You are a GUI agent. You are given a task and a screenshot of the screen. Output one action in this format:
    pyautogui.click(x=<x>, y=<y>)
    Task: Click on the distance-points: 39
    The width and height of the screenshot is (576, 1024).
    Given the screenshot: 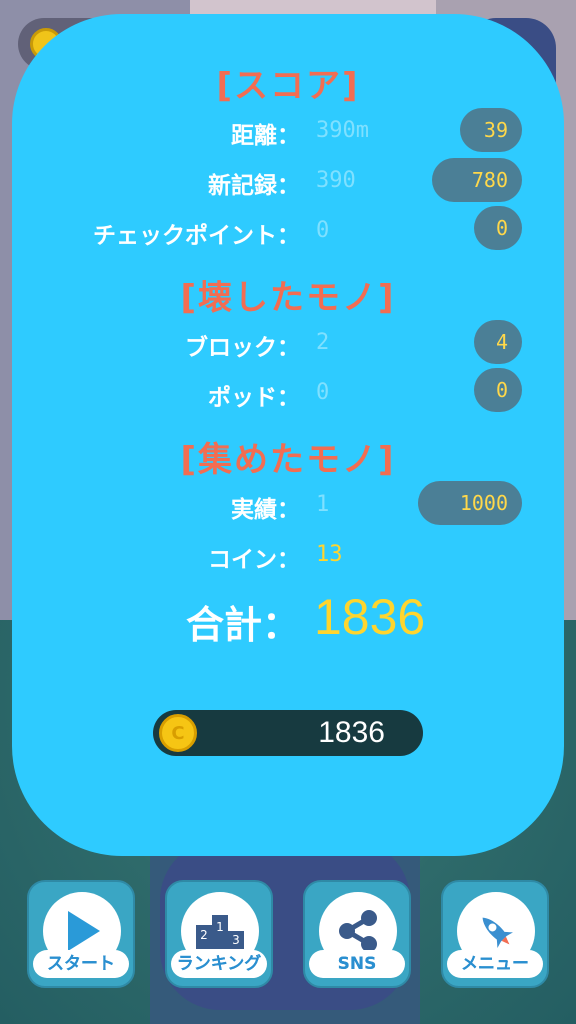 What is the action you would take?
    pyautogui.click(x=491, y=130)
    